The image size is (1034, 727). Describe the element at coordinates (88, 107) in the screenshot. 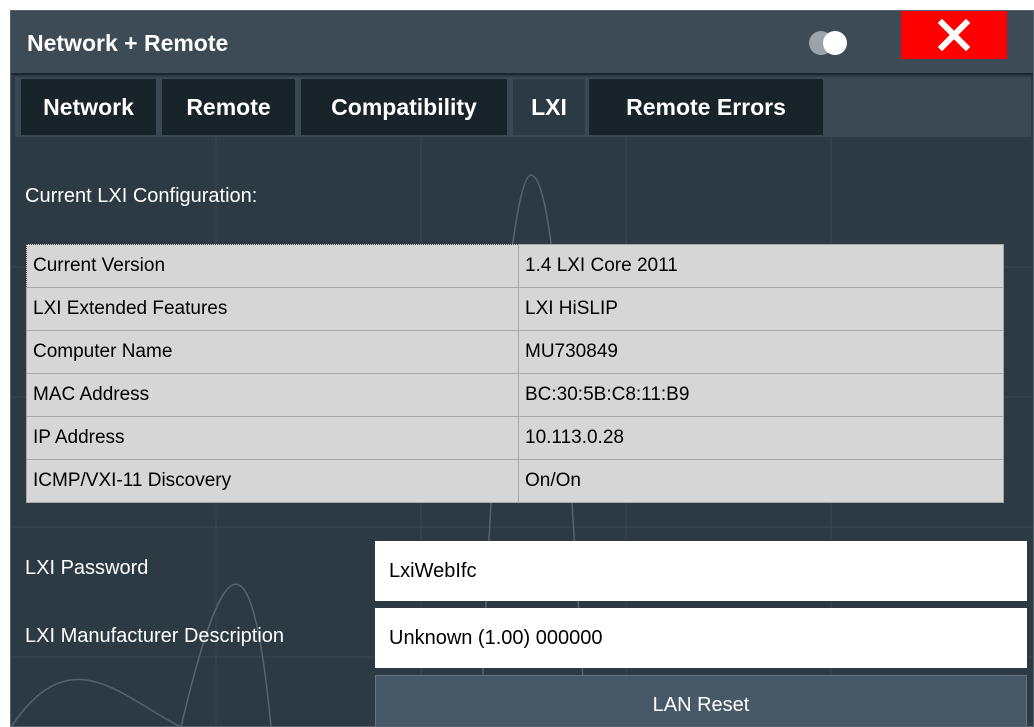

I see `tab-network: Network` at that location.